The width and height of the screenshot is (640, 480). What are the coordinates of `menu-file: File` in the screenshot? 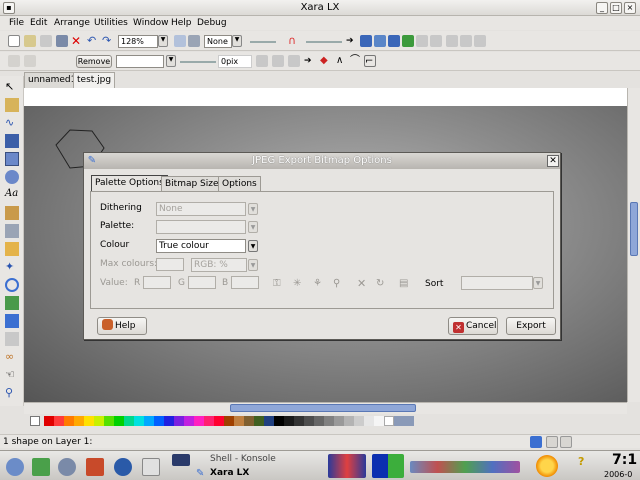 It's located at (16, 23).